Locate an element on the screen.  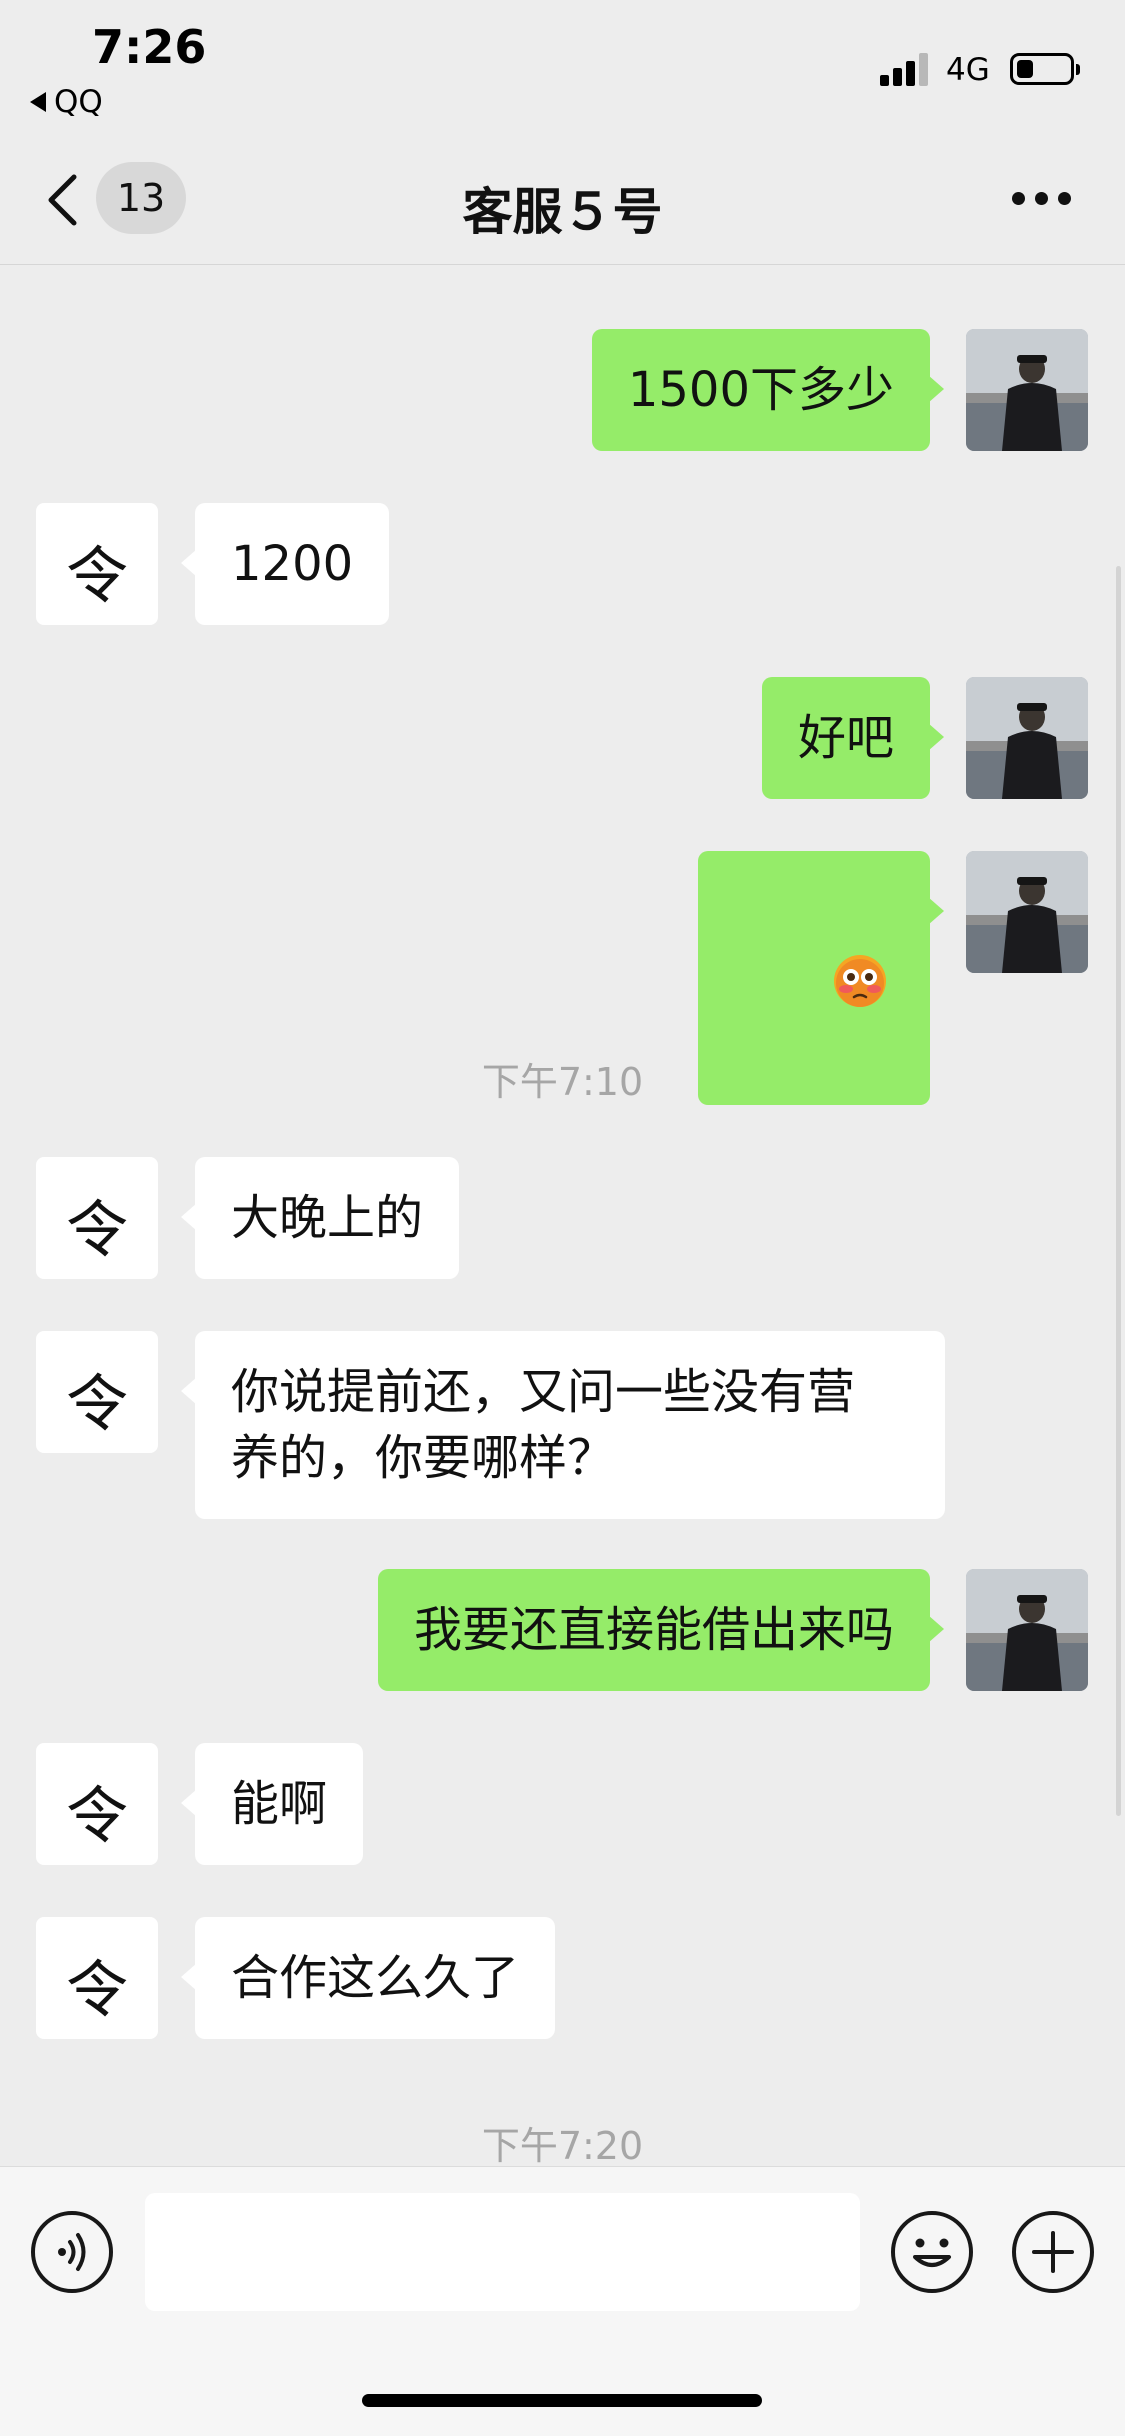
flushed-face-icon is located at coordinates (860, 981).